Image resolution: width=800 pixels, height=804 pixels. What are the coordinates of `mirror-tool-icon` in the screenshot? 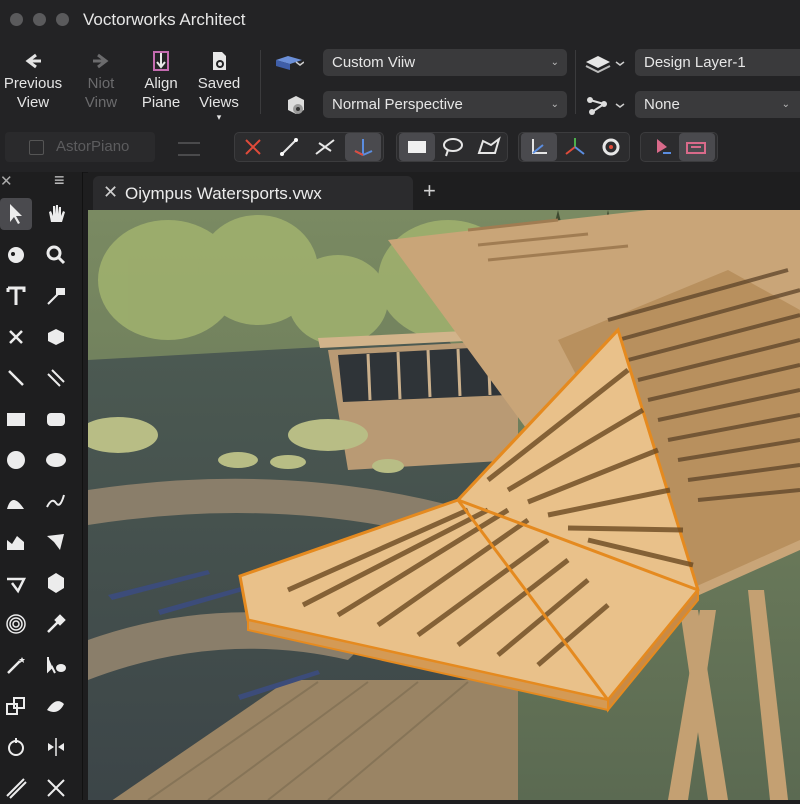 It's located at (56, 747).